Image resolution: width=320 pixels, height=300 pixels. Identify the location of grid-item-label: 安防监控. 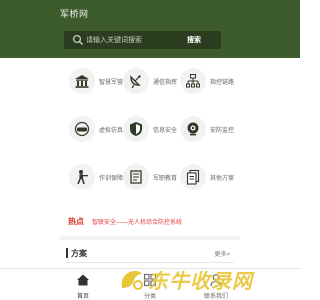
(222, 131).